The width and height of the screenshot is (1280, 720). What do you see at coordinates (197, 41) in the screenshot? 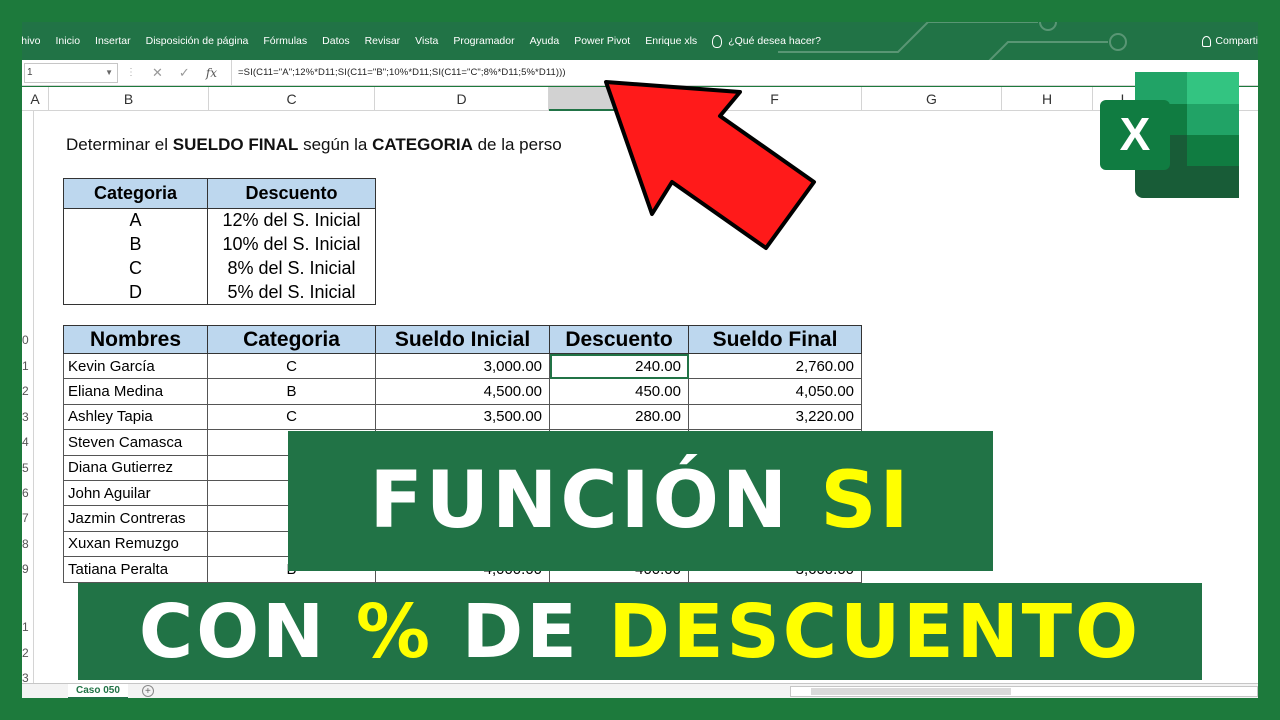
I see `ribbon-tab: Disposición de página` at bounding box center [197, 41].